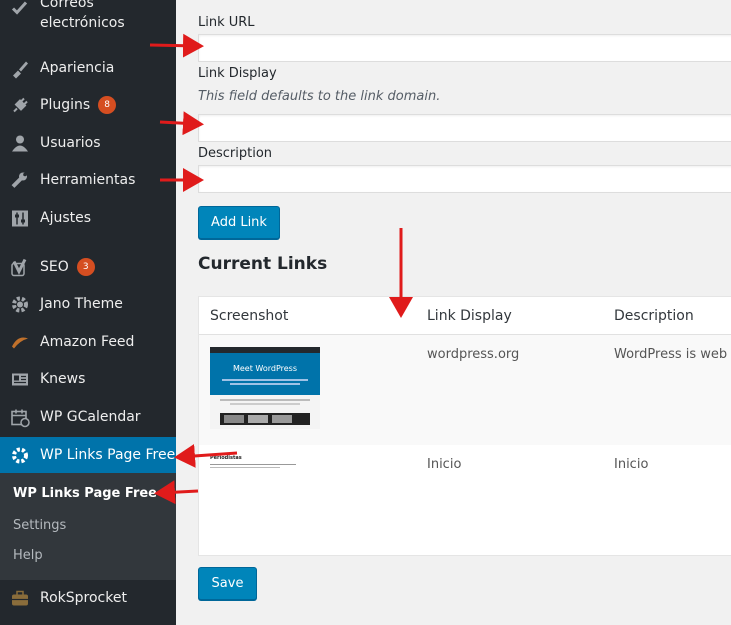 This screenshot has width=731, height=625. I want to click on arrow-link-url, so click(176, 45).